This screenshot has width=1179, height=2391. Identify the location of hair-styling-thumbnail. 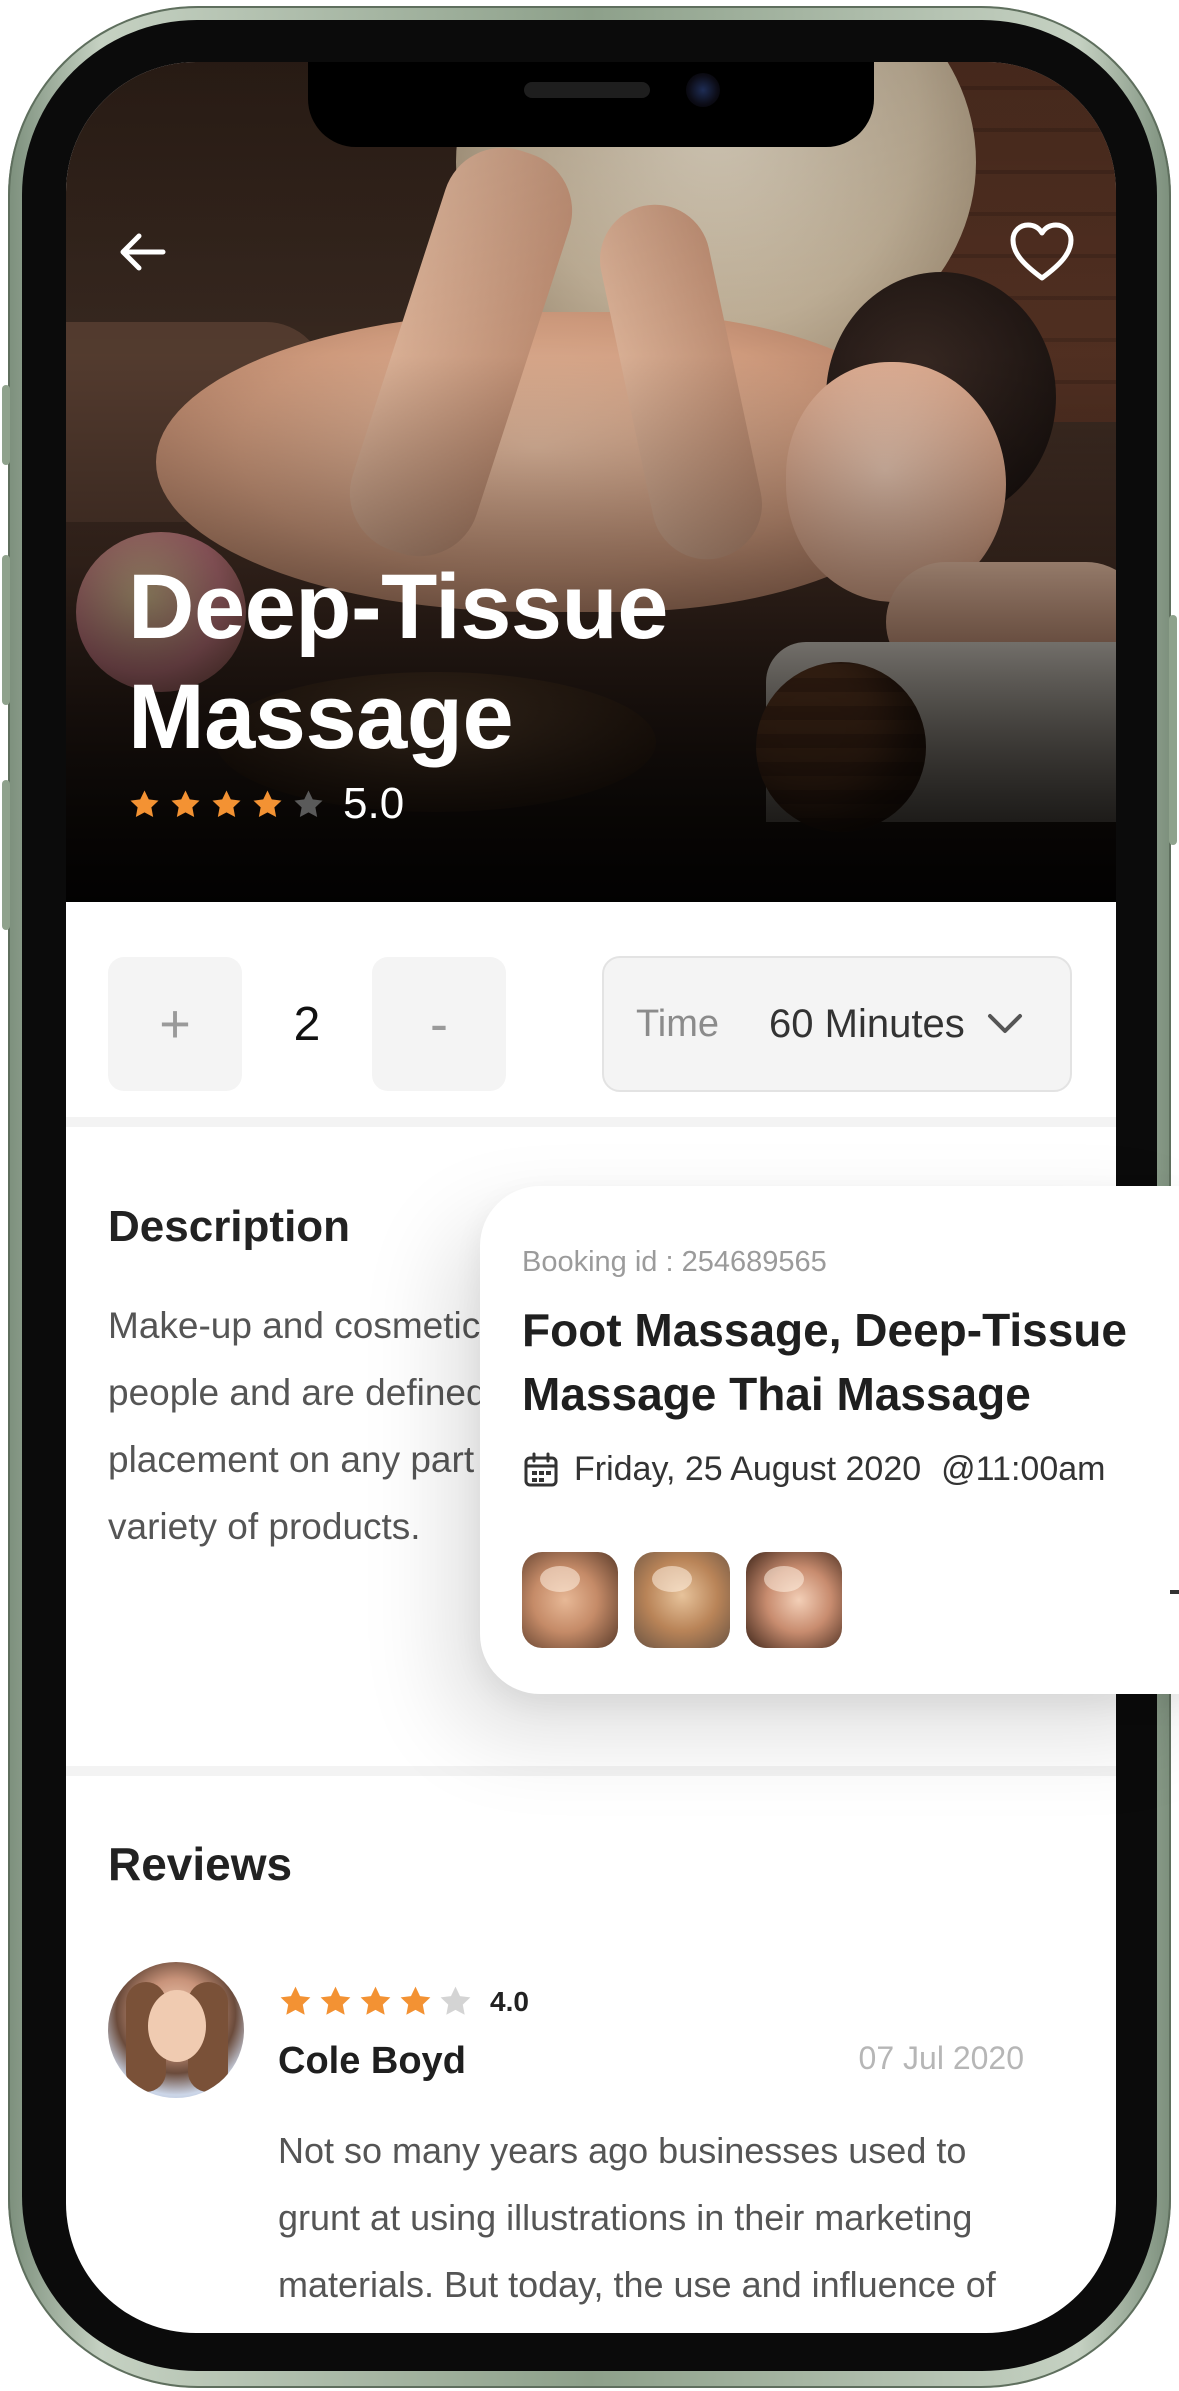
(682, 1600).